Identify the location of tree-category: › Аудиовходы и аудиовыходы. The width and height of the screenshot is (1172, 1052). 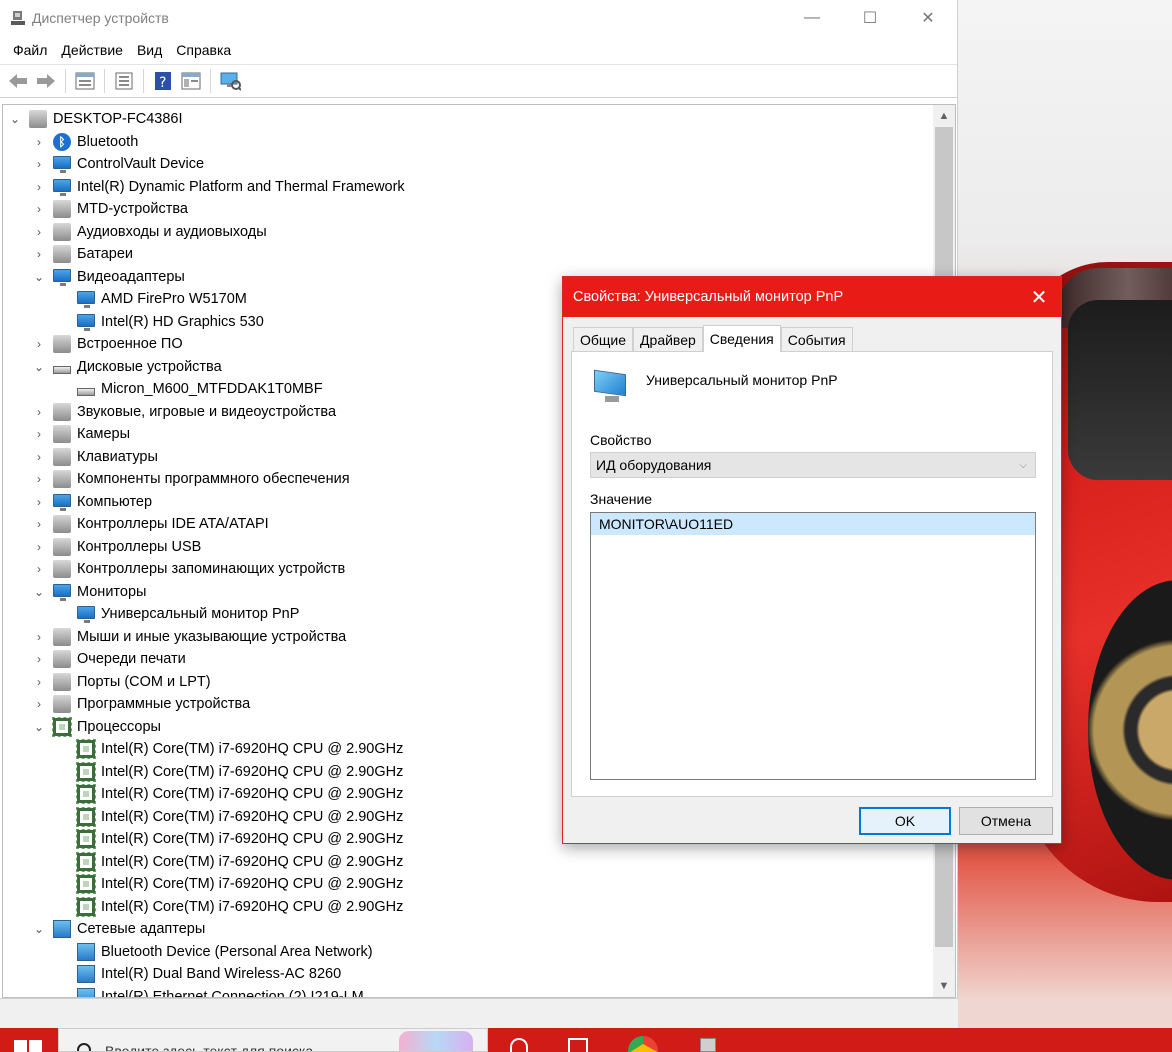
(468, 232).